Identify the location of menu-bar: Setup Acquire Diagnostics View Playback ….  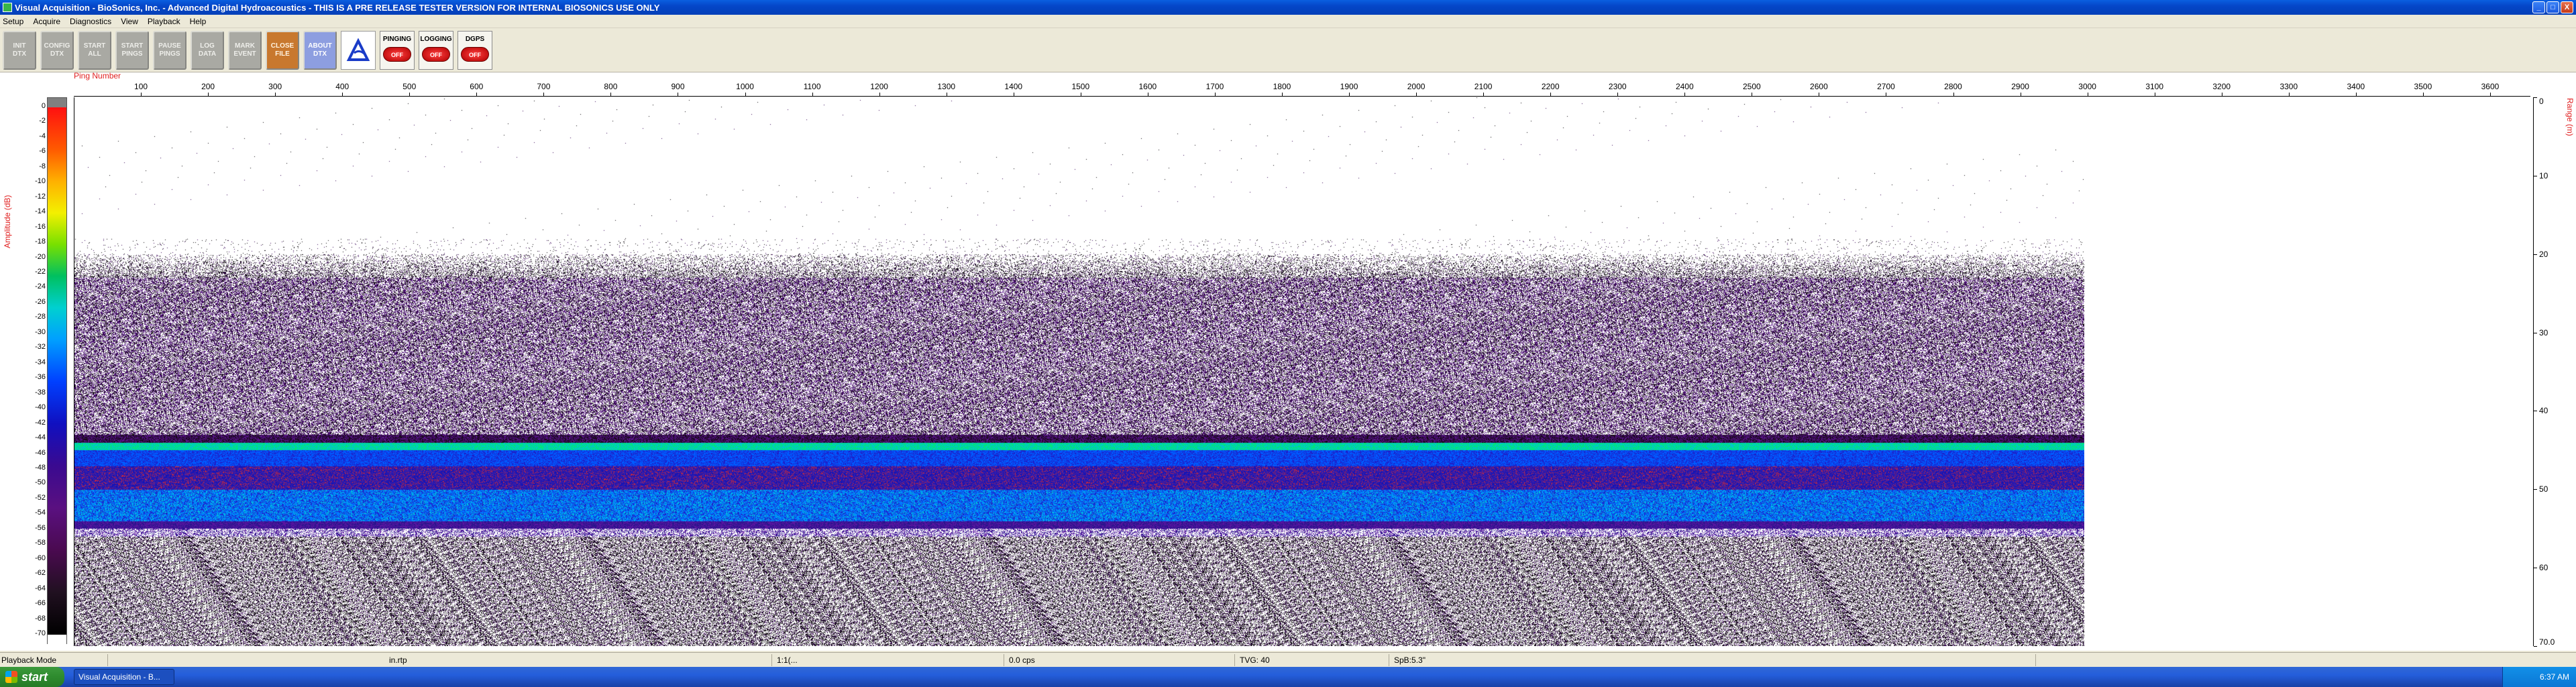
(1288, 21).